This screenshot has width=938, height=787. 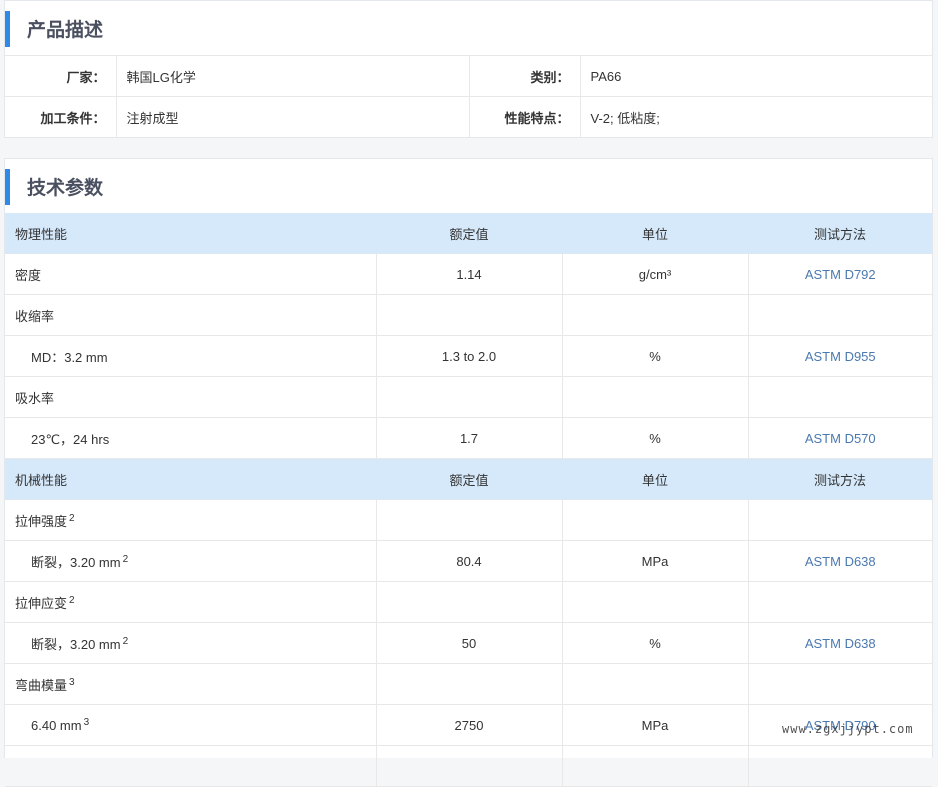 What do you see at coordinates (292, 116) in the screenshot?
I see `field-value: 注射成型` at bounding box center [292, 116].